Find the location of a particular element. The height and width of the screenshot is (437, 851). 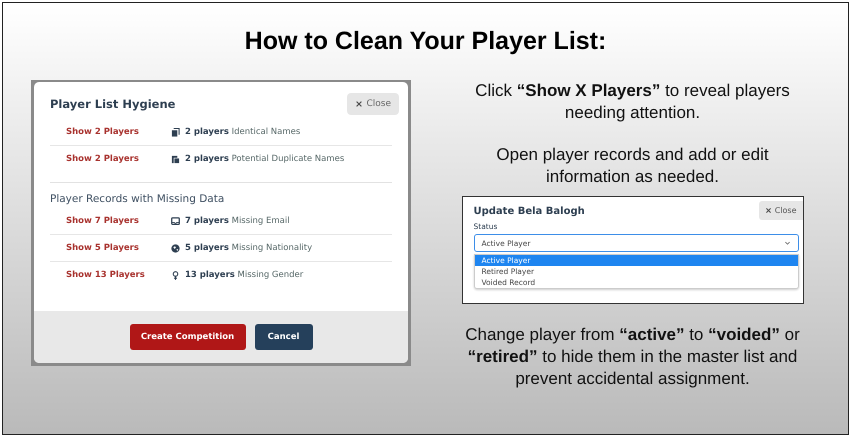

show-players-link: Show 7 Players is located at coordinates (110, 221).